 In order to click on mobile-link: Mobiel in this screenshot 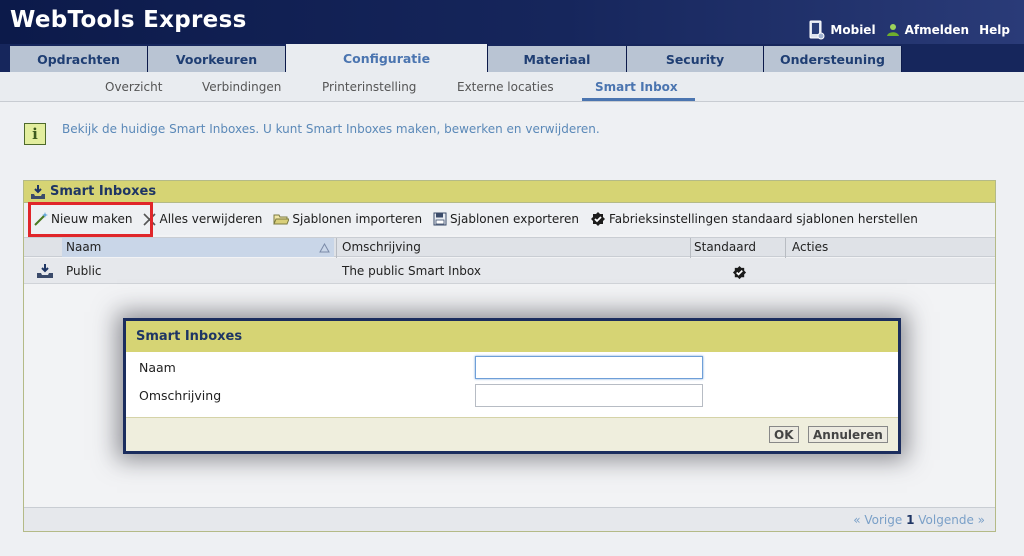, I will do `click(841, 30)`.